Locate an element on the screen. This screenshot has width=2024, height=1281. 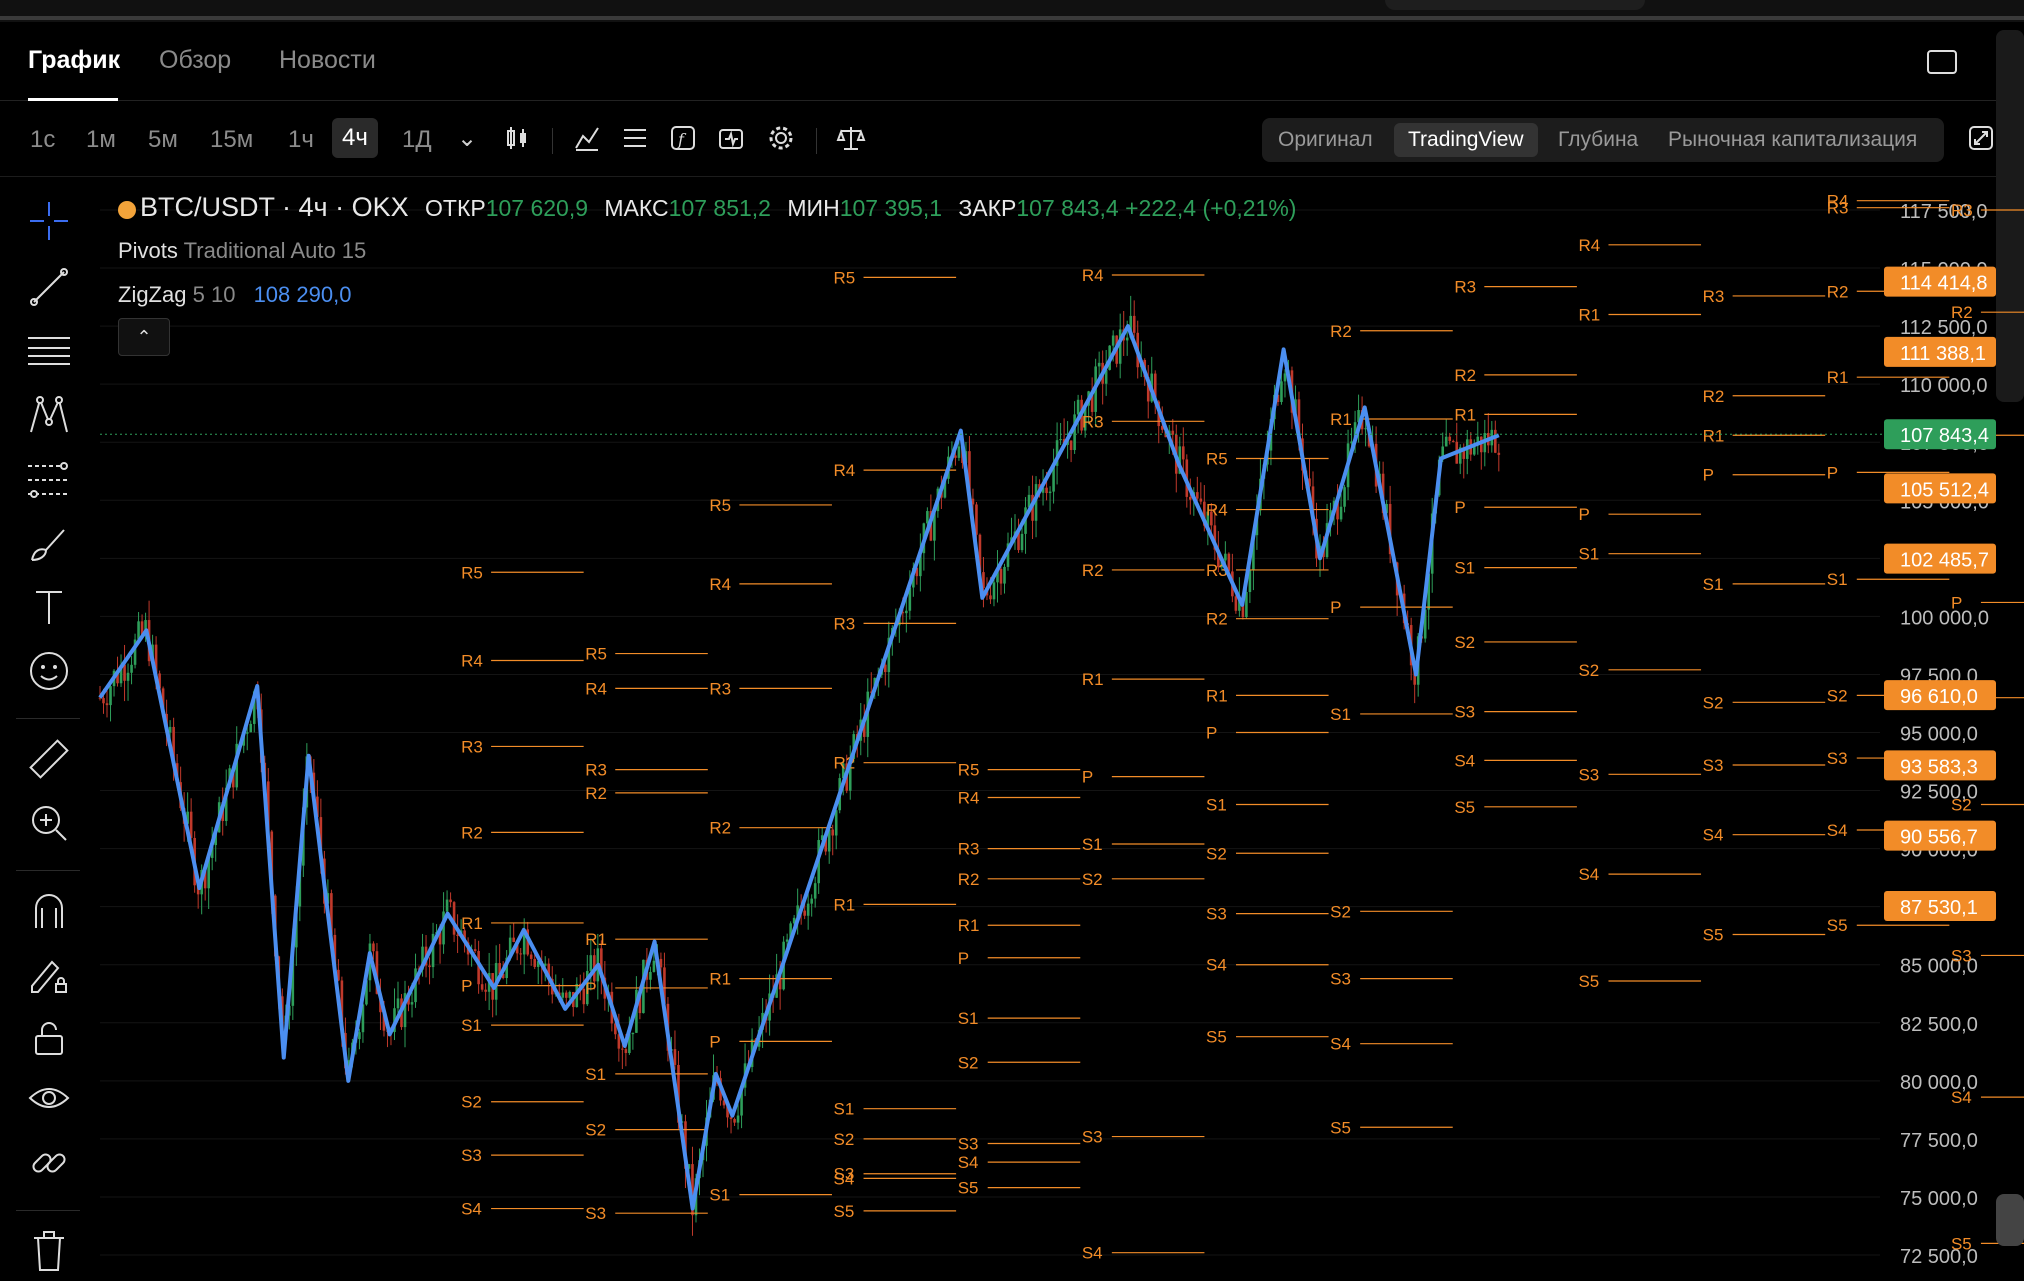
y-tick-label: 112 500,0 is located at coordinates (1944, 328).